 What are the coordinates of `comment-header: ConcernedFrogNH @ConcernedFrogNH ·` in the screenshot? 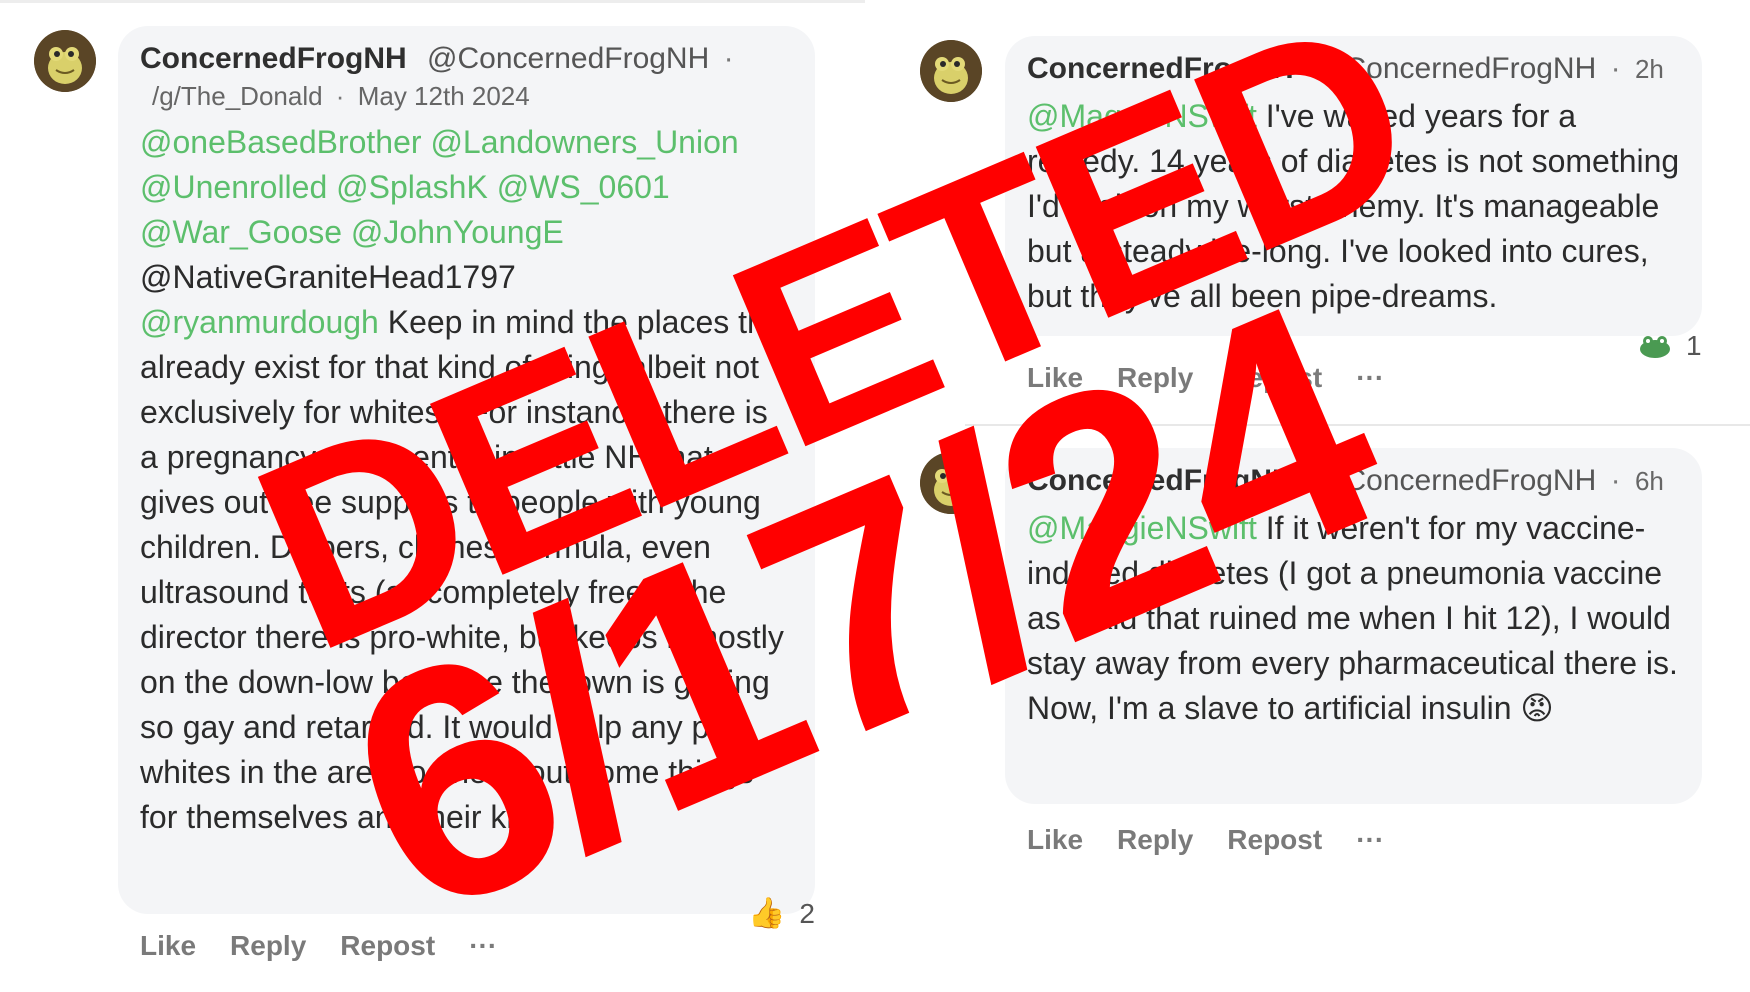 It's located at (466, 59).